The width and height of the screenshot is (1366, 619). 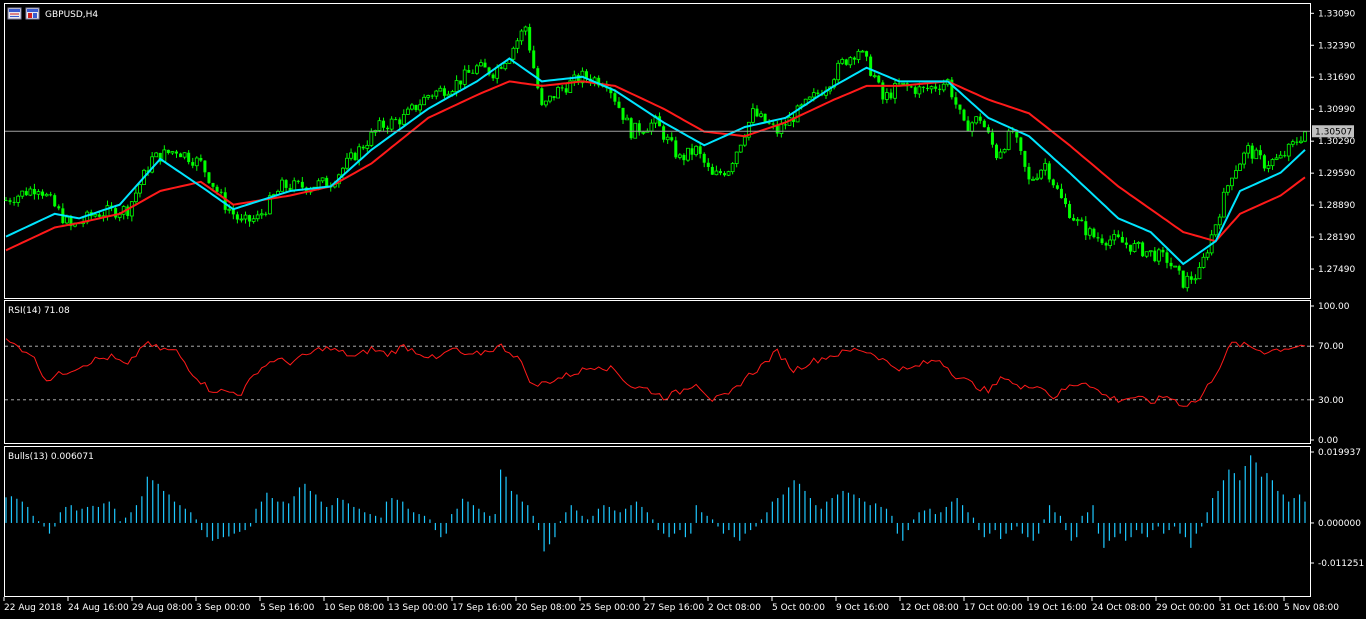 I want to click on rsi-title: RSI(14) 71.08, so click(x=39, y=311).